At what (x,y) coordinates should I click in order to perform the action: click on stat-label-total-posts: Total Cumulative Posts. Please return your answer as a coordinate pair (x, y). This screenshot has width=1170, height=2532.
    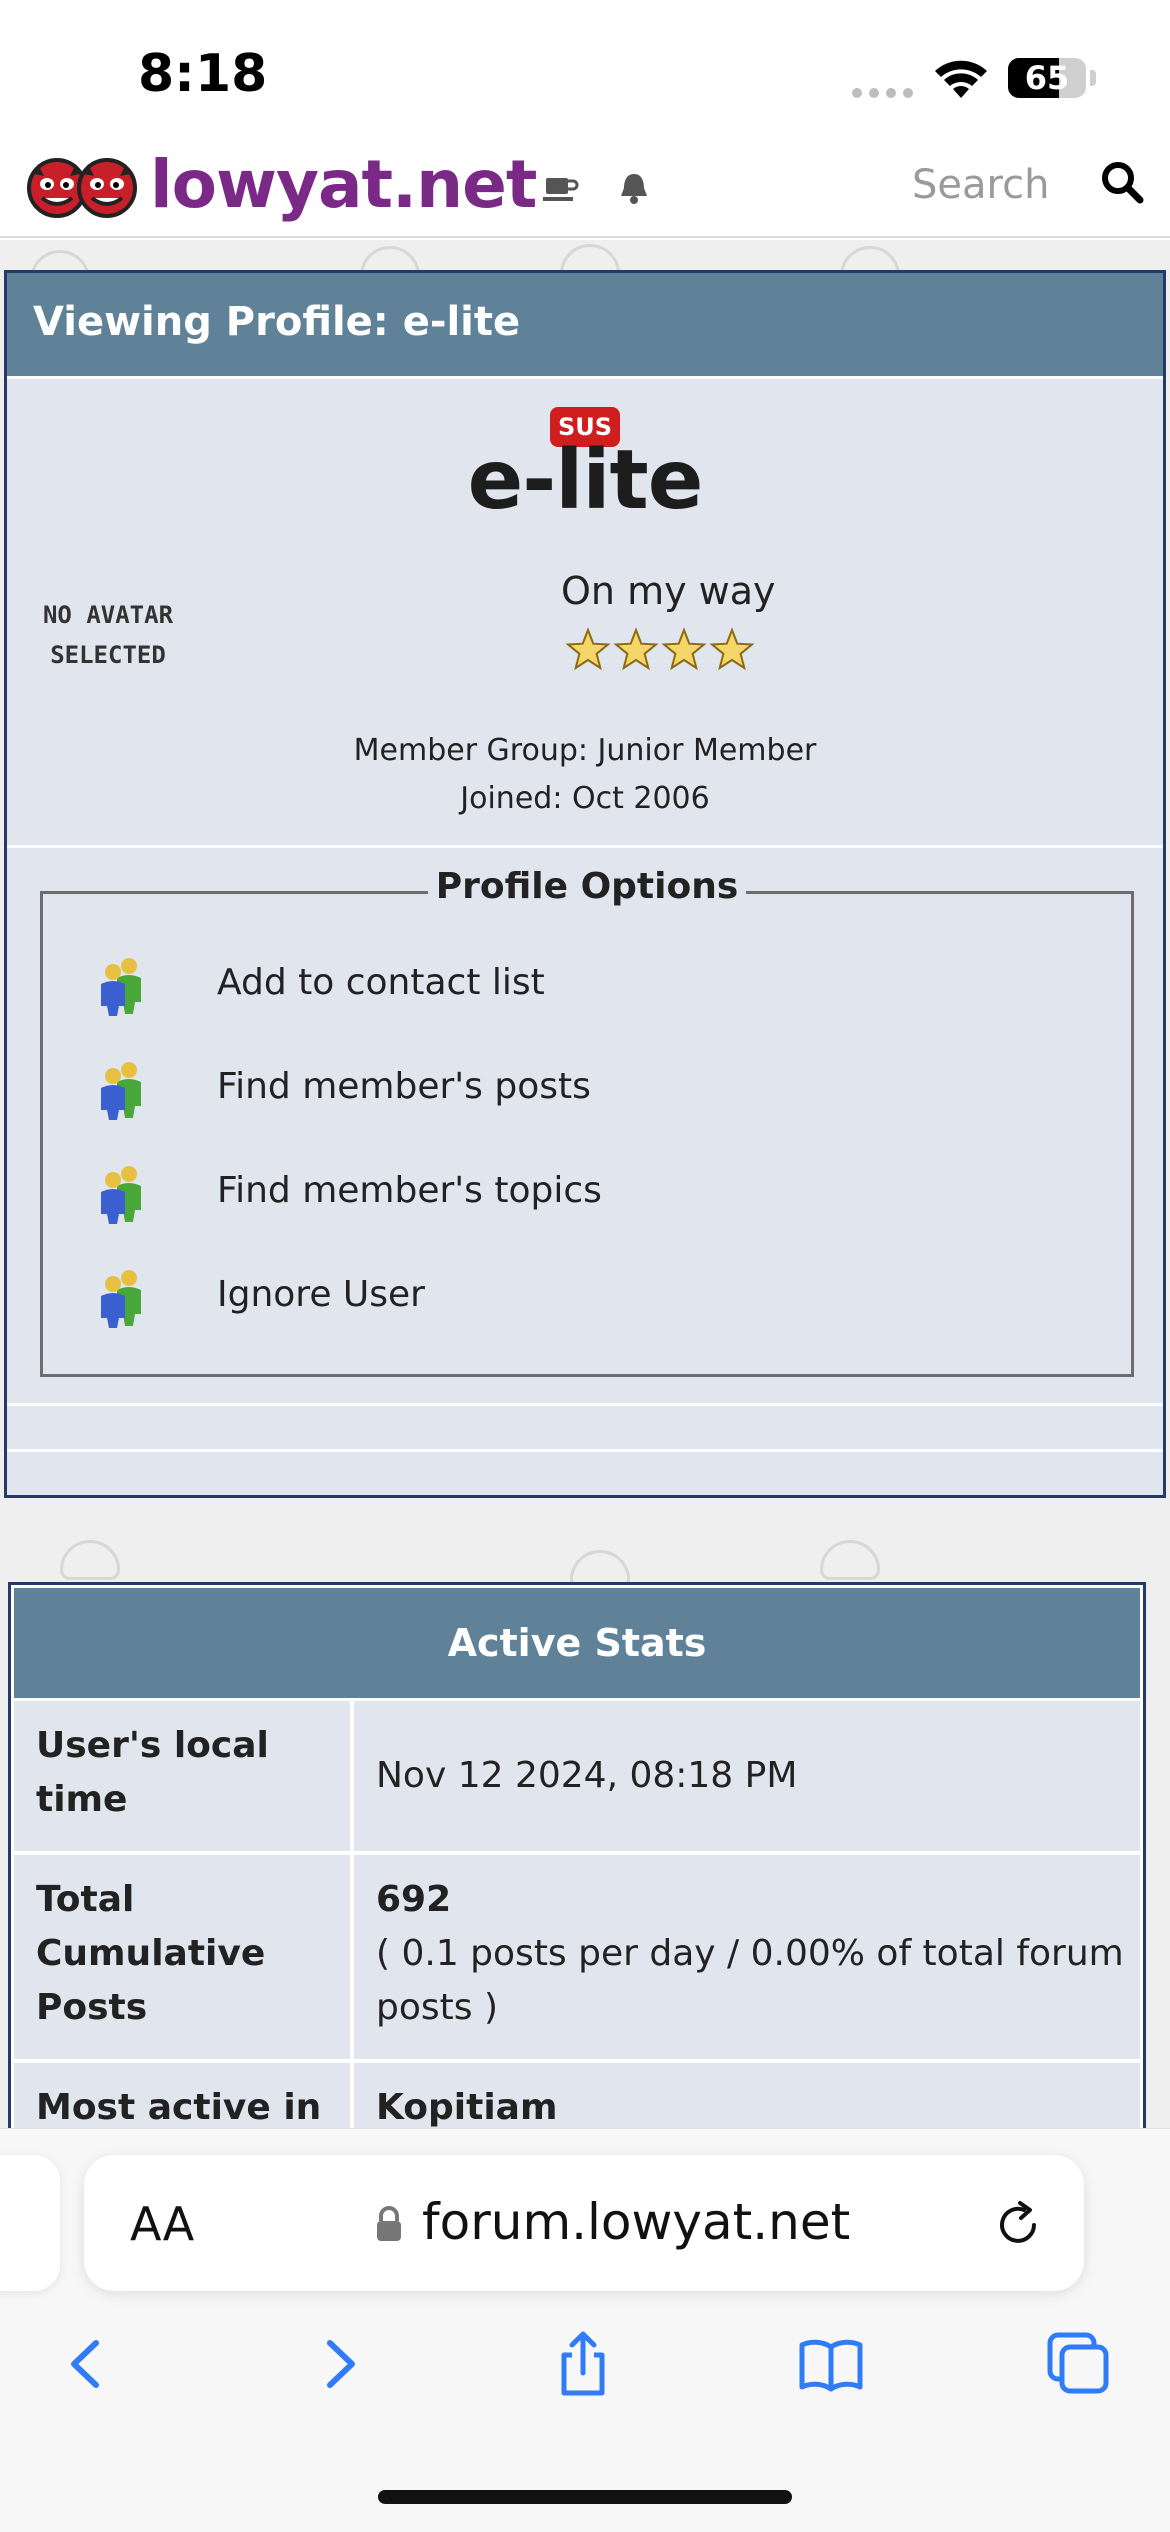
    Looking at the image, I should click on (182, 1957).